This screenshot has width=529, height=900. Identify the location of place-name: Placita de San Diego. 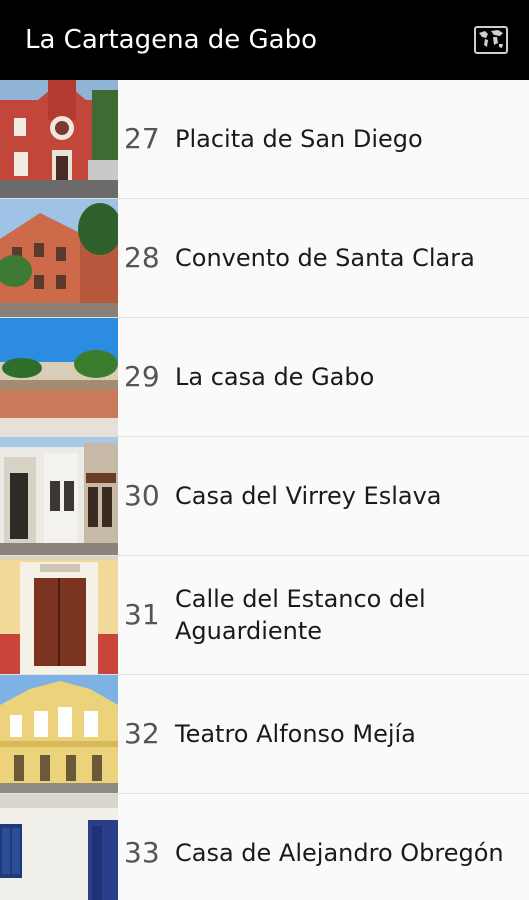
(299, 139).